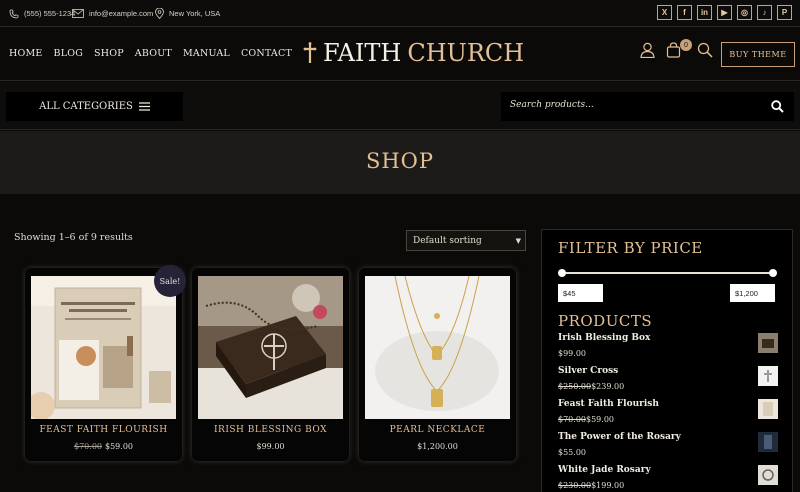  I want to click on site-logo: FAITH CHURCH, so click(413, 53).